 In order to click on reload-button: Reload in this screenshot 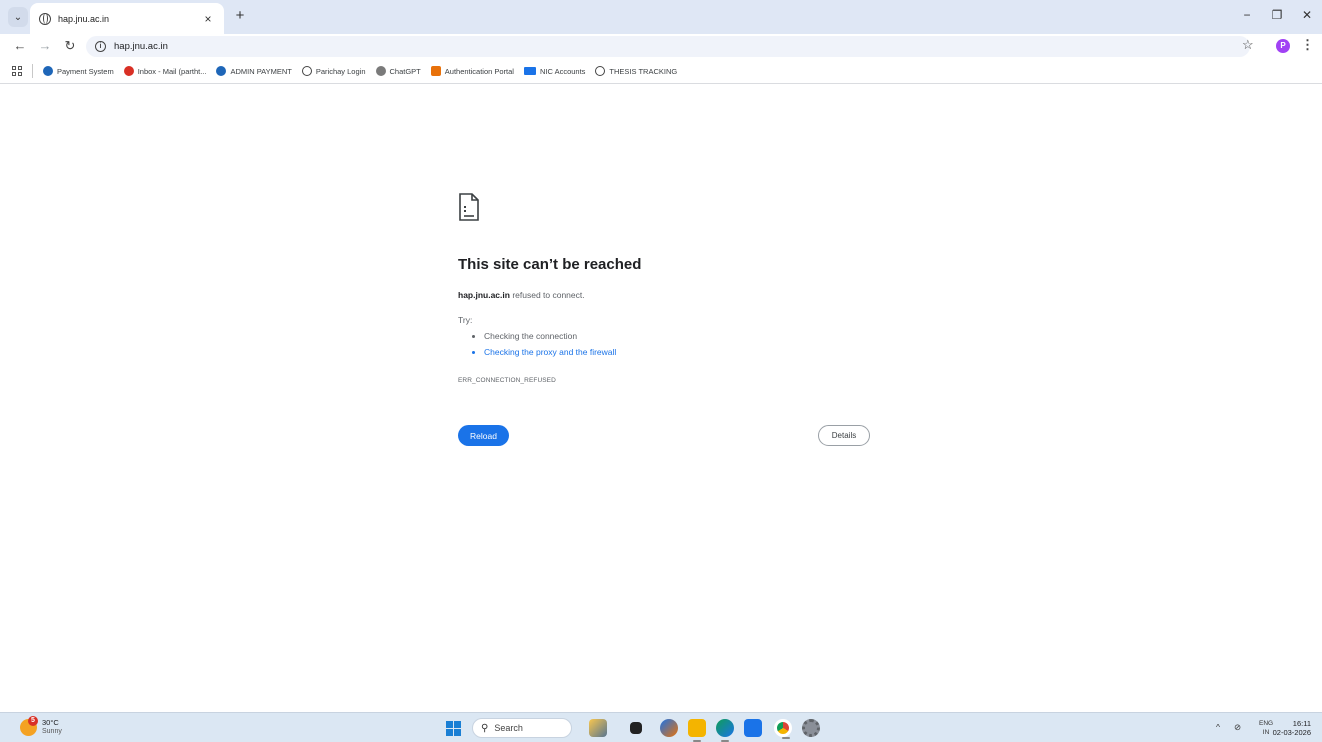, I will do `click(483, 435)`.